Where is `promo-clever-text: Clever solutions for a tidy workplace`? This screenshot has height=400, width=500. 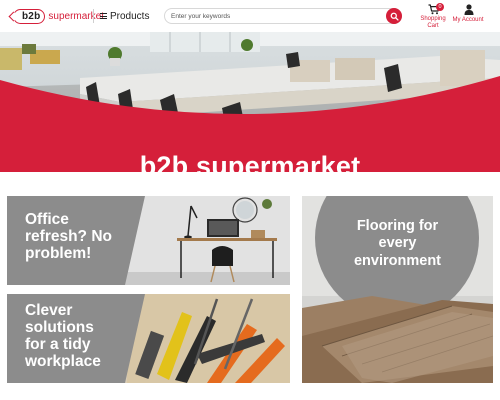
promo-clever-text: Clever solutions for a tidy workplace is located at coordinates (70, 336).